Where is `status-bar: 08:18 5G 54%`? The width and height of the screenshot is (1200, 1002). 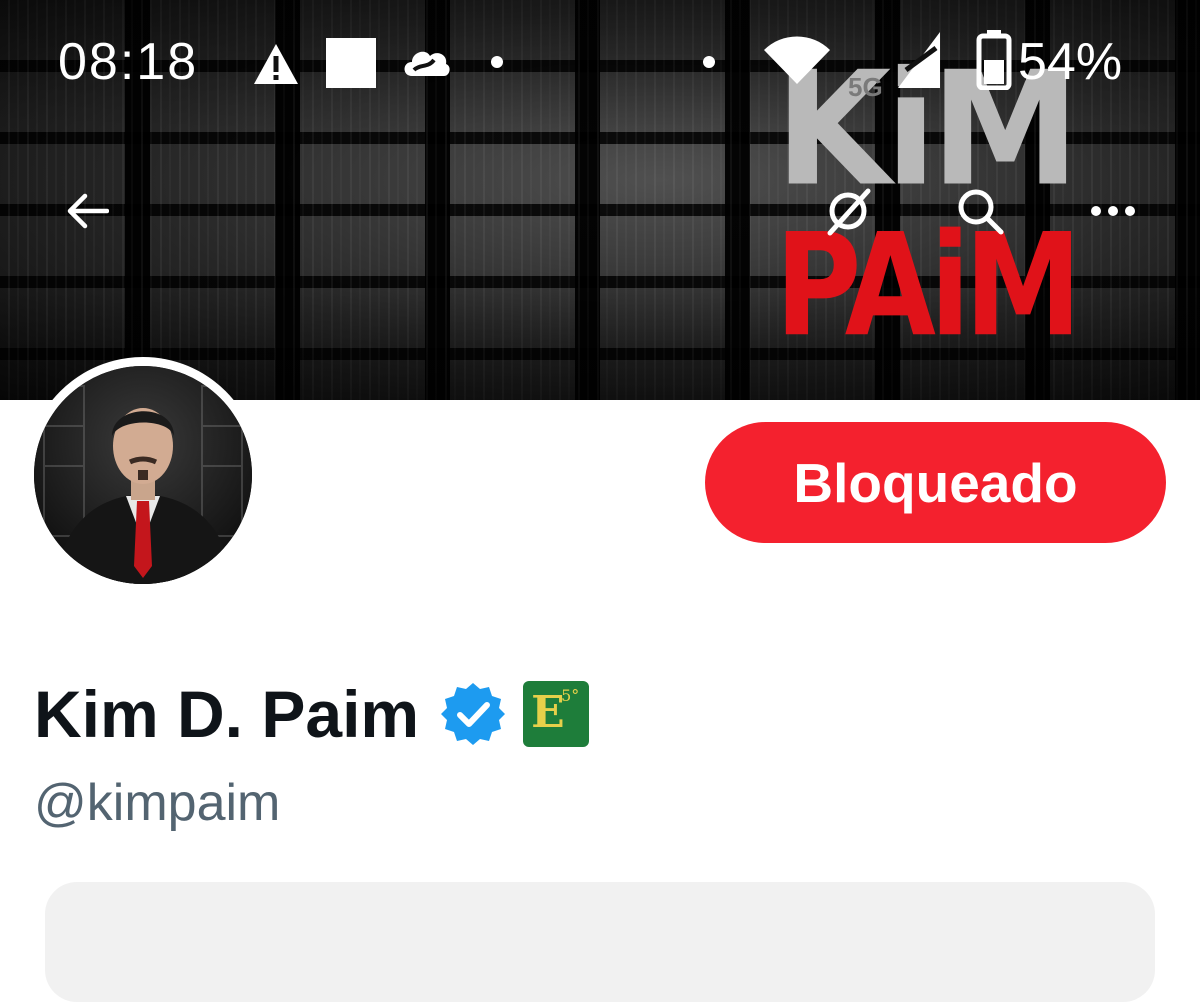 status-bar: 08:18 5G 54% is located at coordinates (600, 65).